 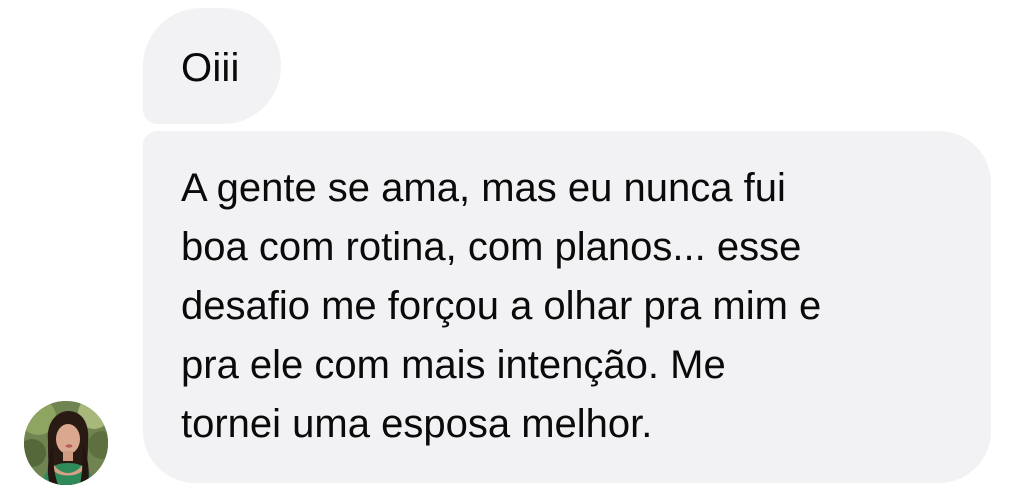 I want to click on message-bubble-1: Oiii, so click(x=212, y=66).